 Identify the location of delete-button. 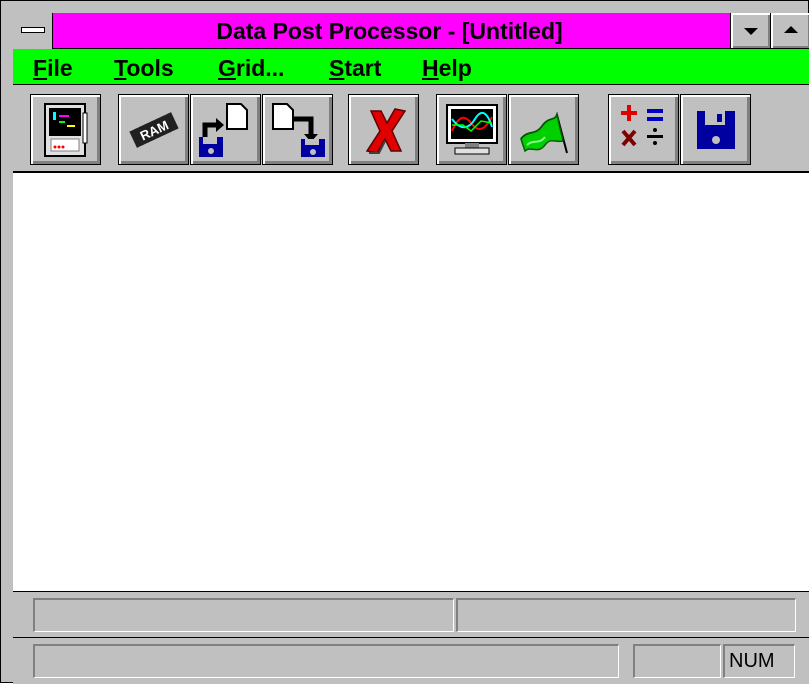
(383, 129).